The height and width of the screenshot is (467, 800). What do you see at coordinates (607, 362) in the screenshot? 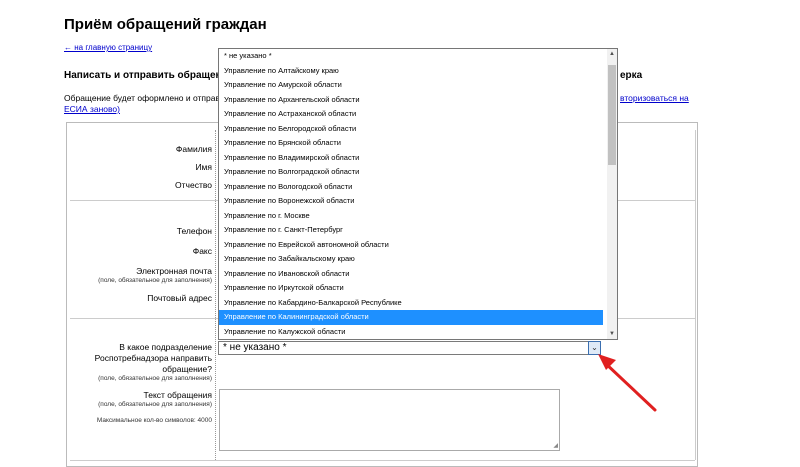
I see `arrow-head` at bounding box center [607, 362].